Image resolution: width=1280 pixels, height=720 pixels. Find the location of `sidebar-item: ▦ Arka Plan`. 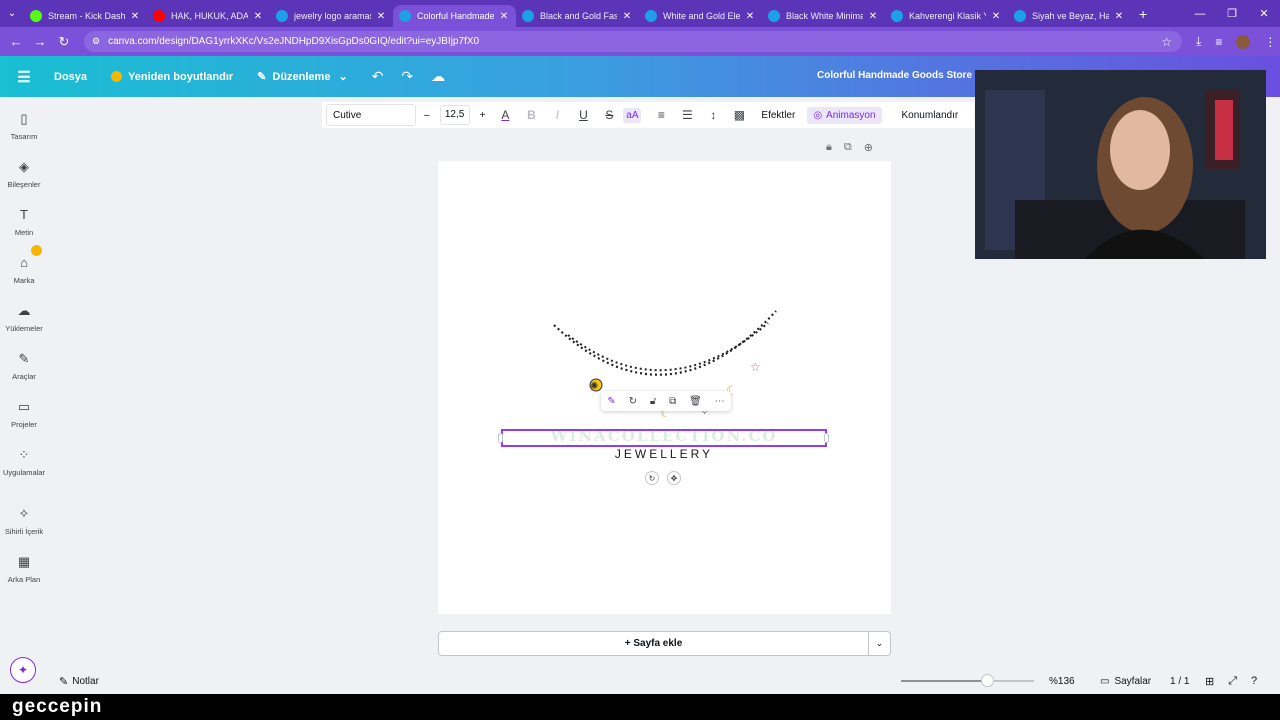

sidebar-item: ▦ Arka Plan is located at coordinates (24, 569).